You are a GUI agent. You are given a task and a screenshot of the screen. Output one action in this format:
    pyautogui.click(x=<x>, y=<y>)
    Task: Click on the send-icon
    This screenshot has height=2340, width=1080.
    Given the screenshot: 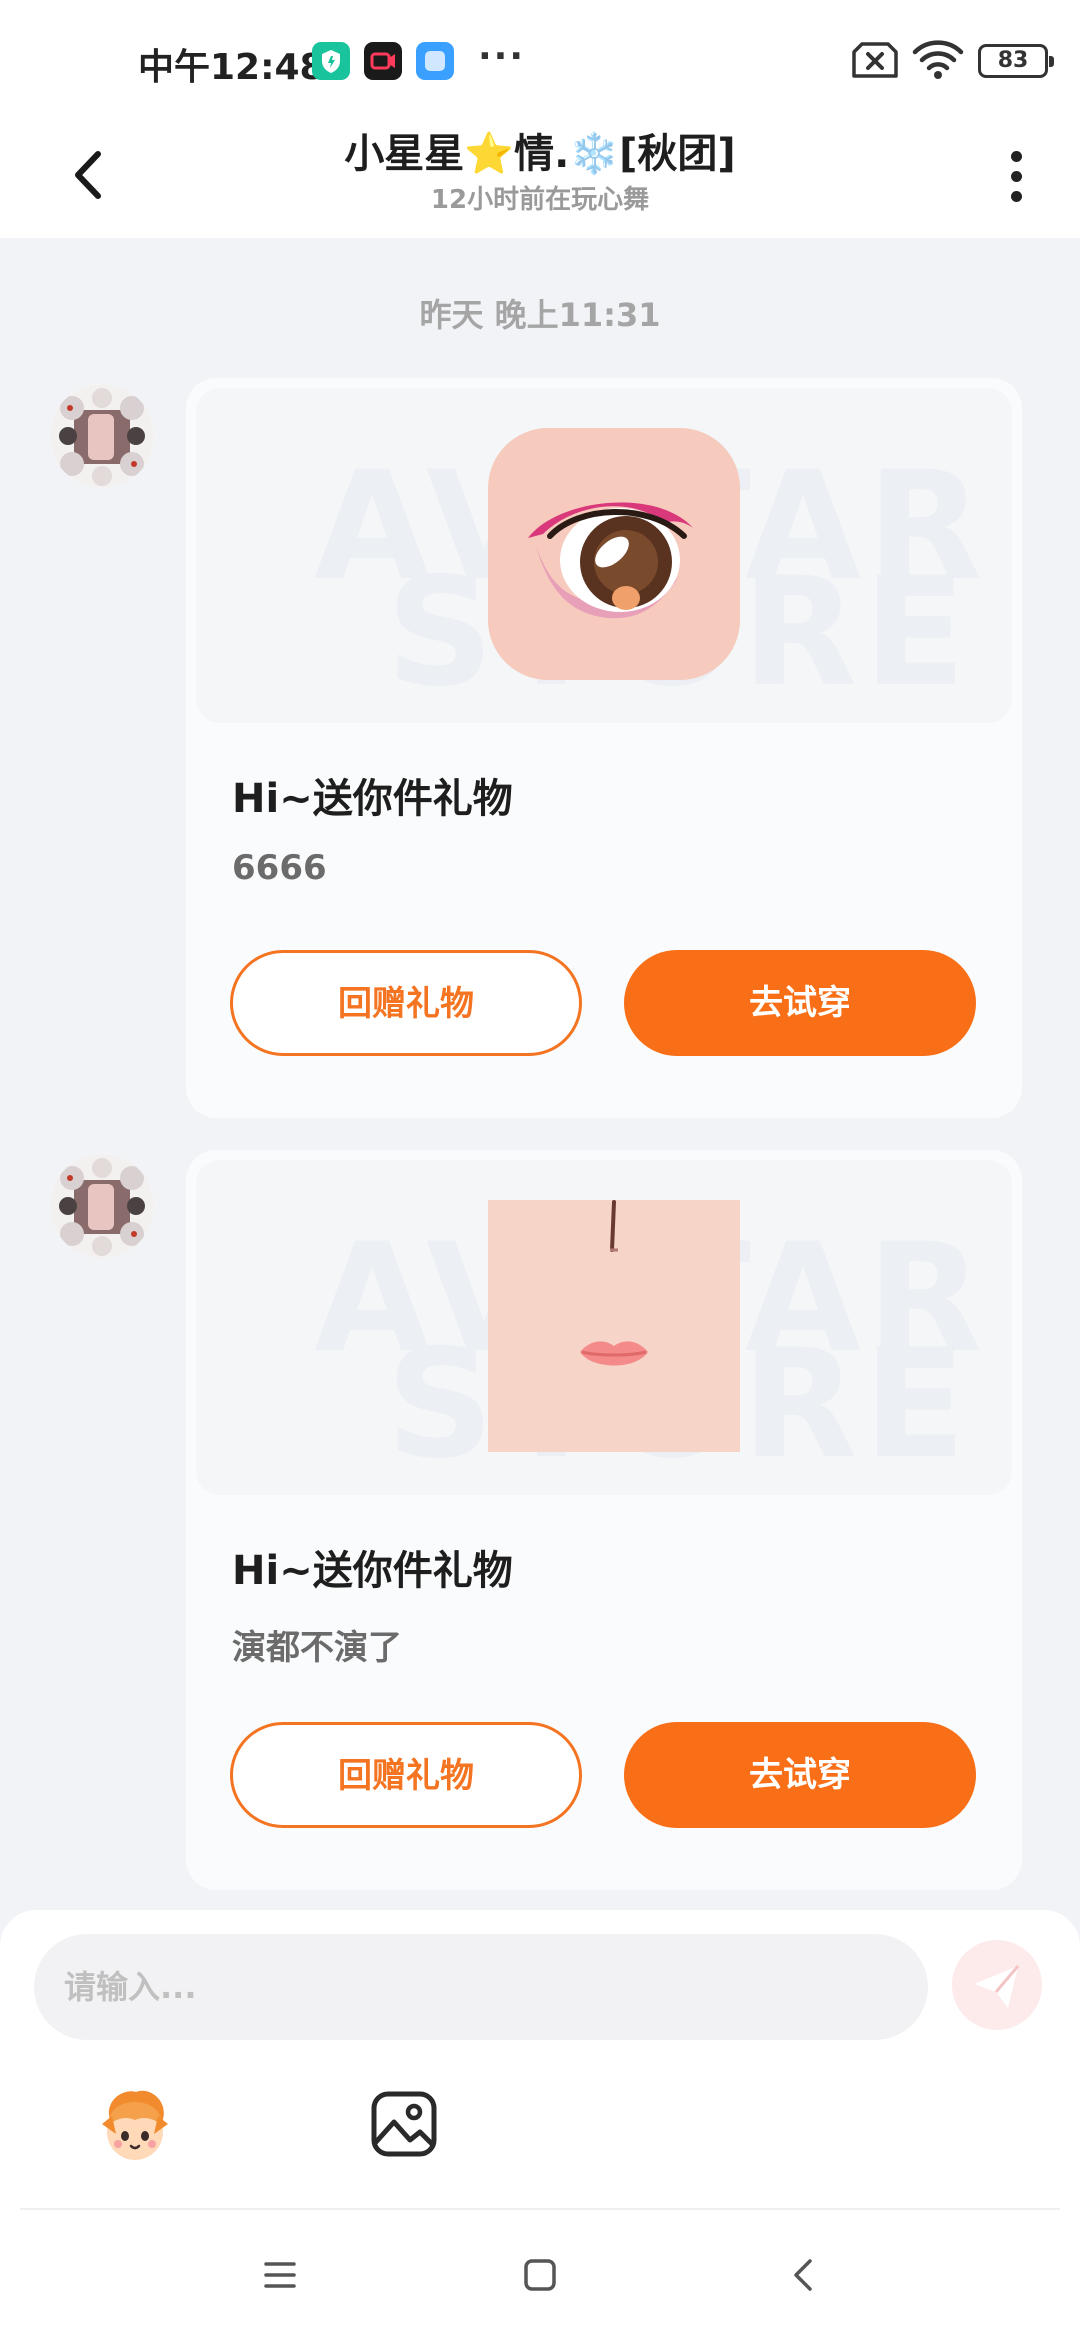 What is the action you would take?
    pyautogui.click(x=997, y=1986)
    